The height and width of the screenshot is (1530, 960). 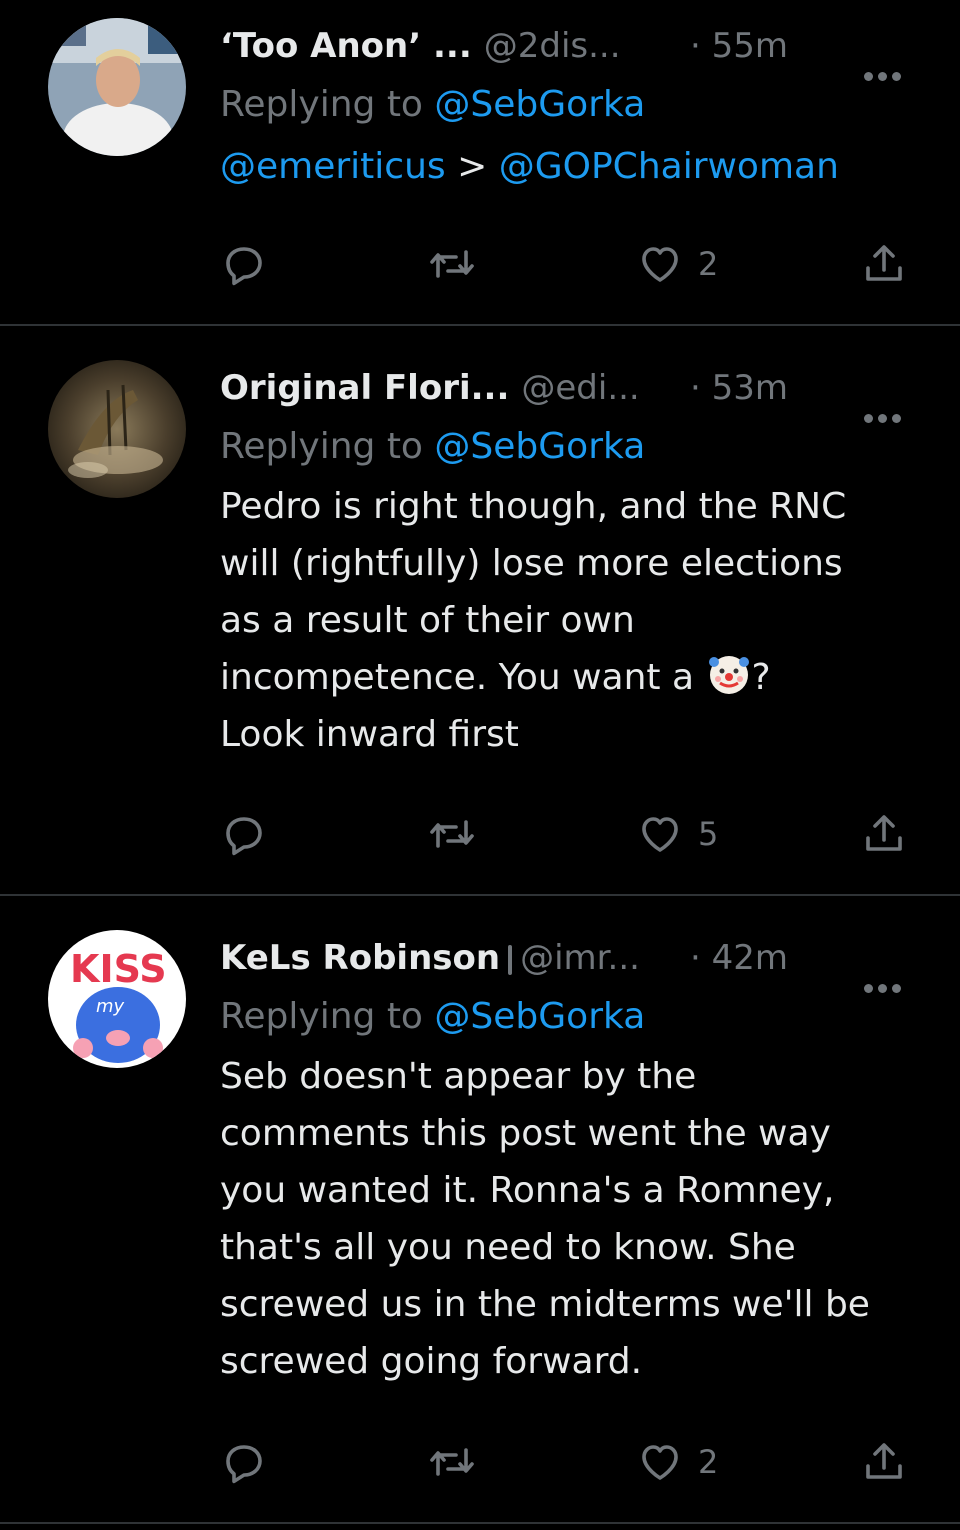 What do you see at coordinates (360, 958) in the screenshot?
I see `display-name: KeLs Robinson` at bounding box center [360, 958].